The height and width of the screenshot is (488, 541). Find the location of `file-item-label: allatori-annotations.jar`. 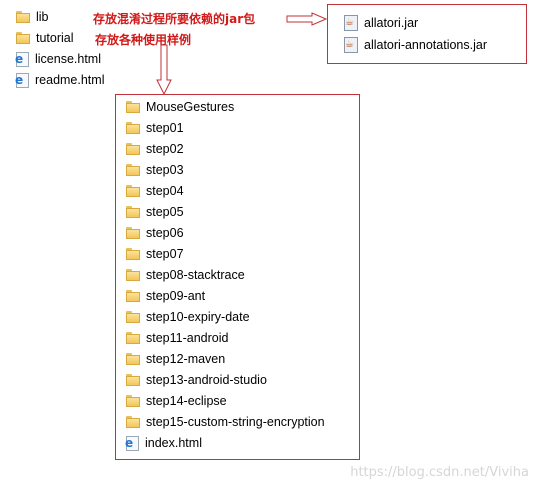

file-item-label: allatori-annotations.jar is located at coordinates (425, 45).